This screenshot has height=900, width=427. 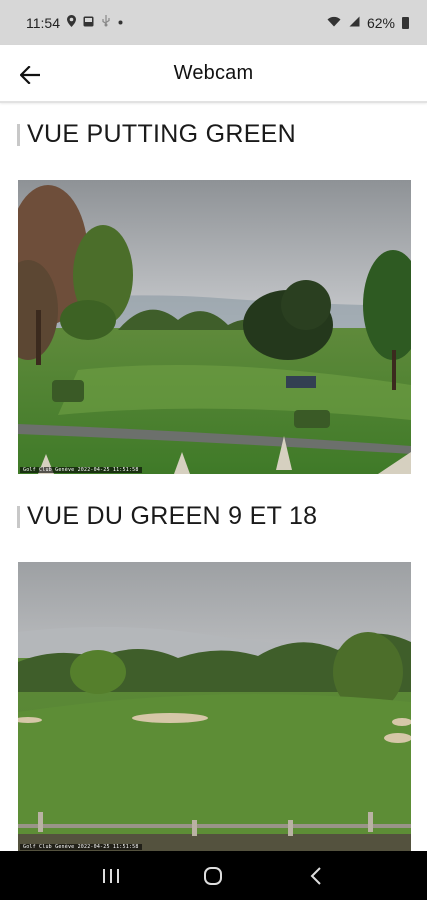 What do you see at coordinates (172, 516) in the screenshot?
I see `webcam-title-label: VUE DU GREEN 9 ET 18` at bounding box center [172, 516].